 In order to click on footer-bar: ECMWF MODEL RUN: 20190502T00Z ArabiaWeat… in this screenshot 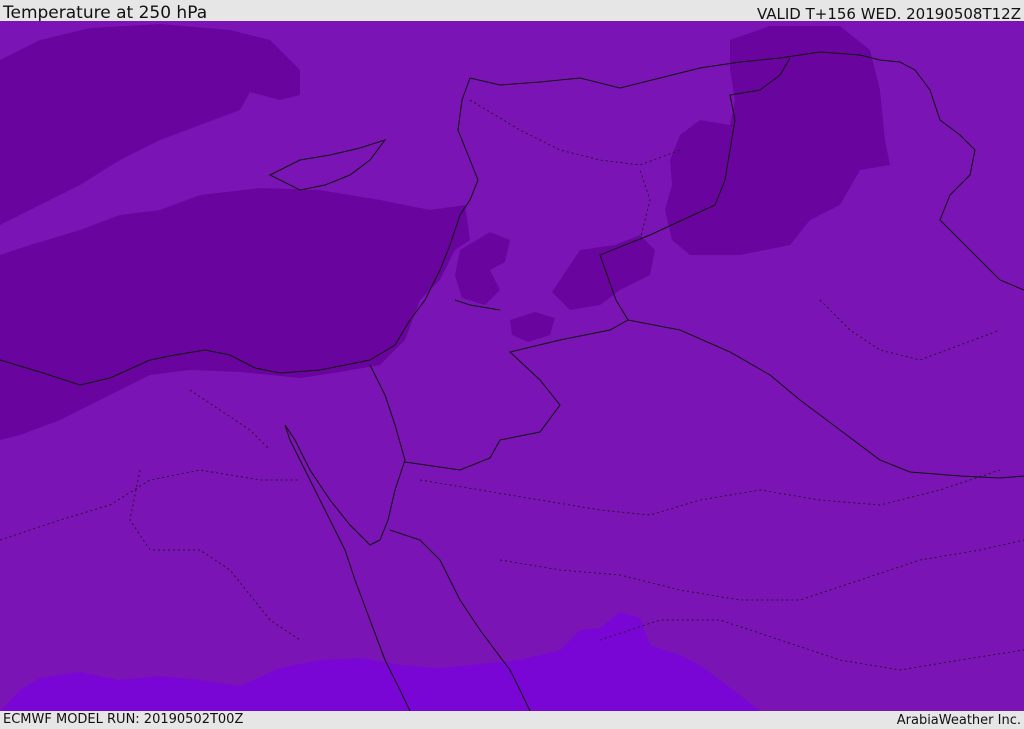, I will do `click(512, 720)`.